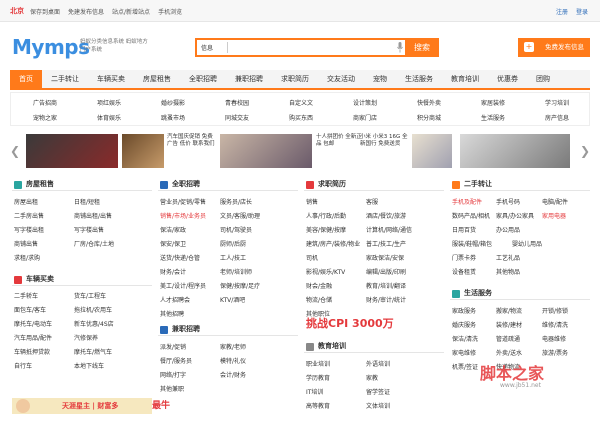  Describe the element at coordinates (173, 243) in the screenshot. I see `job-link: 保安/保卫` at that location.